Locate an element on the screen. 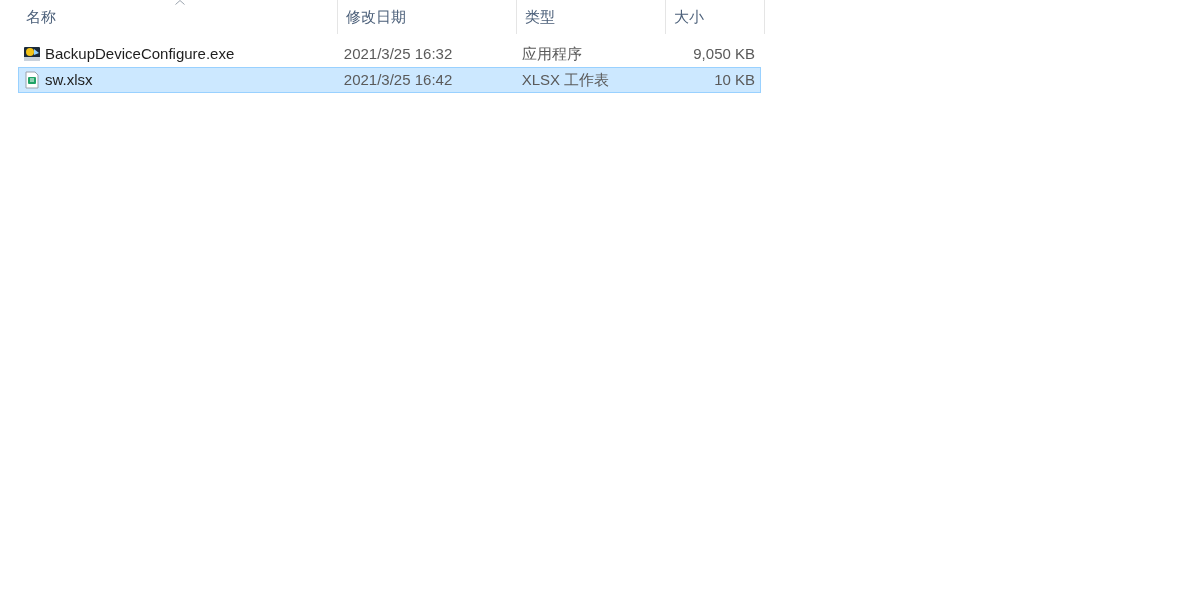  modified-date: 2021/3/25 16:42 is located at coordinates (398, 79).